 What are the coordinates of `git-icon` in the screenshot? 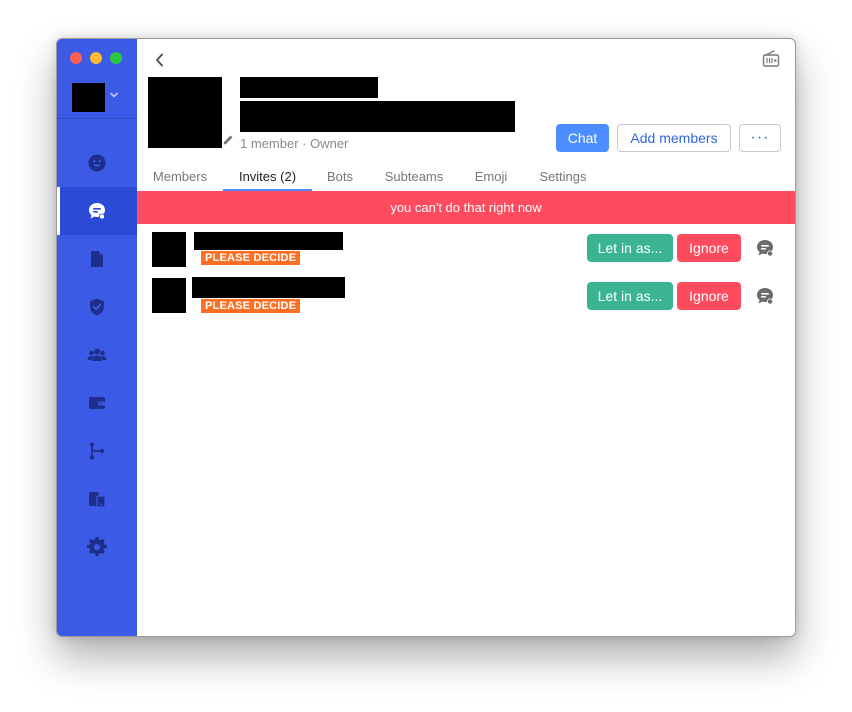 It's located at (97, 451).